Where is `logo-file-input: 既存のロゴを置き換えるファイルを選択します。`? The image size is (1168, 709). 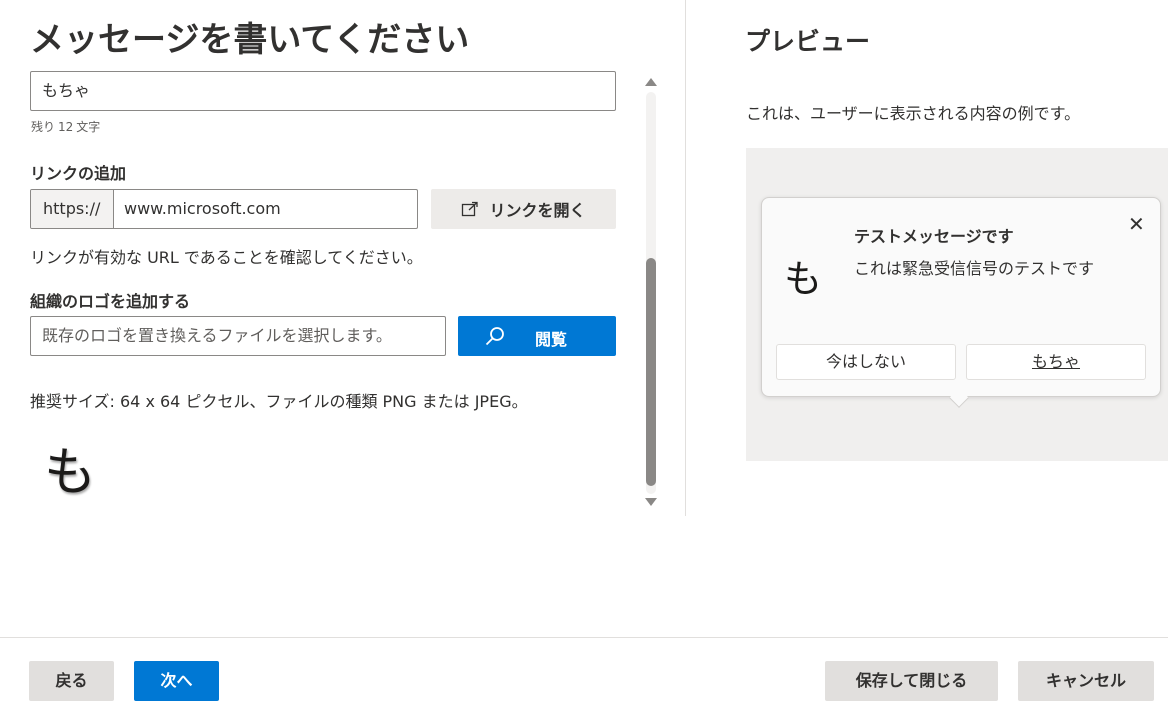 logo-file-input: 既存のロゴを置き換えるファイルを選択します。 is located at coordinates (238, 336).